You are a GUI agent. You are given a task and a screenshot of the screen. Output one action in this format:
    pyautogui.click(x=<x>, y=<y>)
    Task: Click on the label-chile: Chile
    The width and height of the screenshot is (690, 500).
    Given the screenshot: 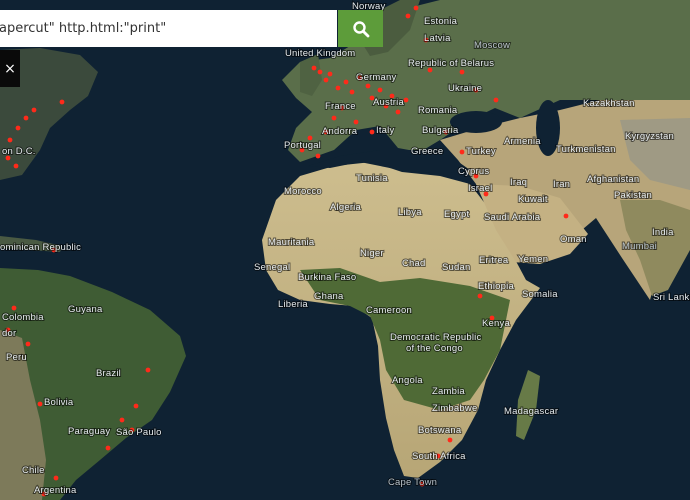 What is the action you would take?
    pyautogui.click(x=33, y=470)
    